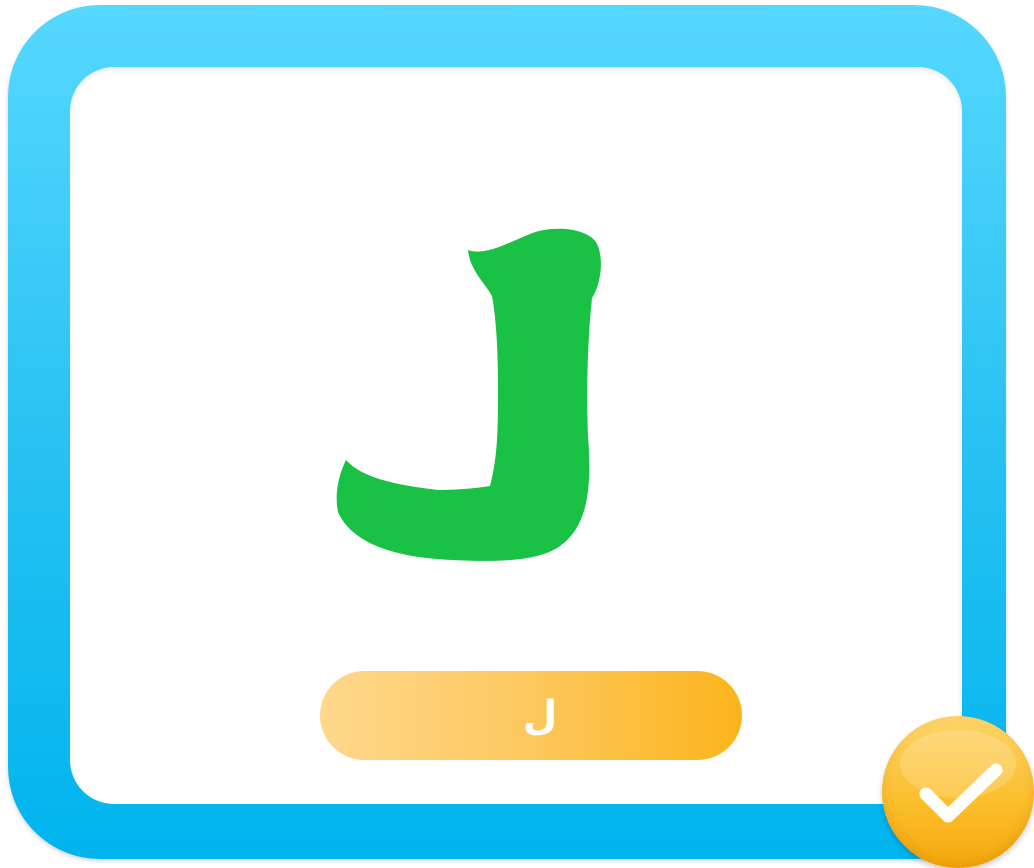  I want to click on answer-label-pill: ل, so click(531, 715).